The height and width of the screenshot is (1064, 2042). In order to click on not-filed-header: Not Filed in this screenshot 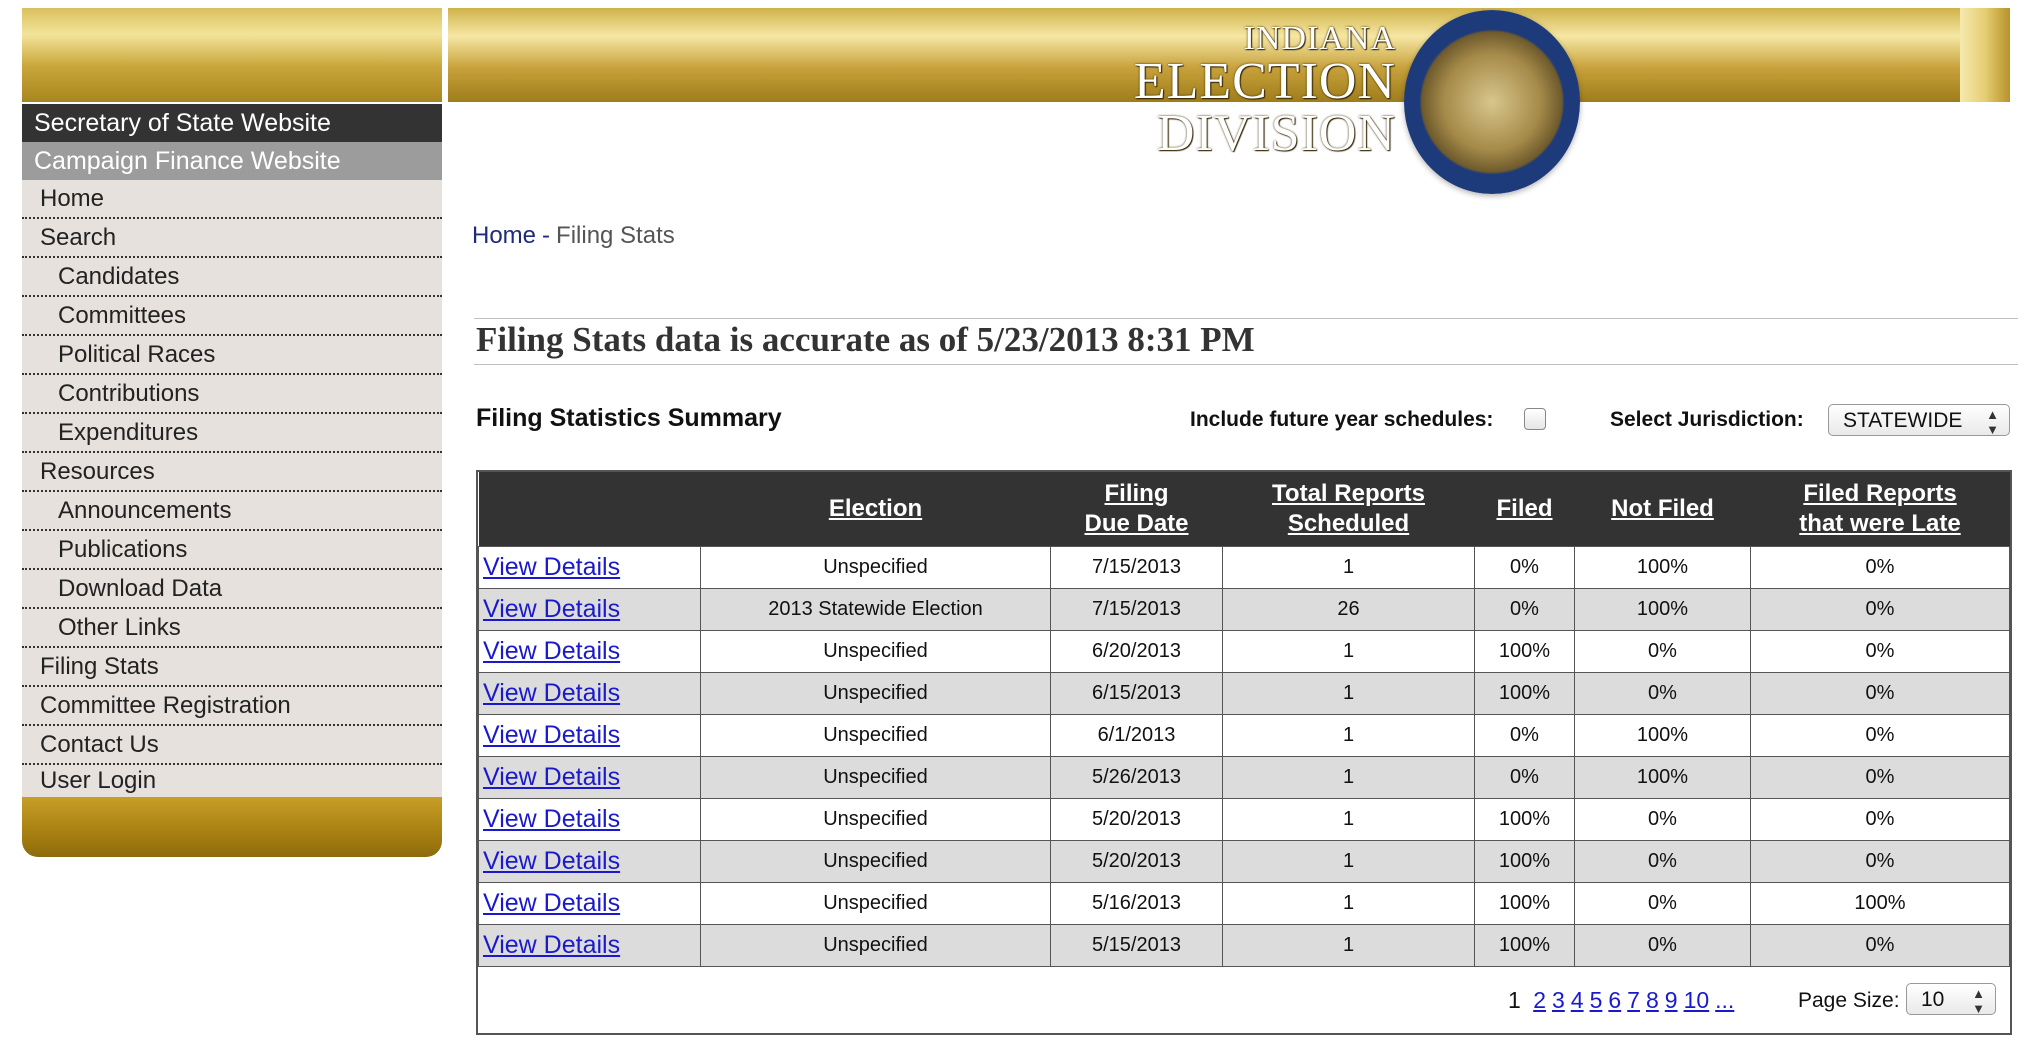, I will do `click(1662, 509)`.